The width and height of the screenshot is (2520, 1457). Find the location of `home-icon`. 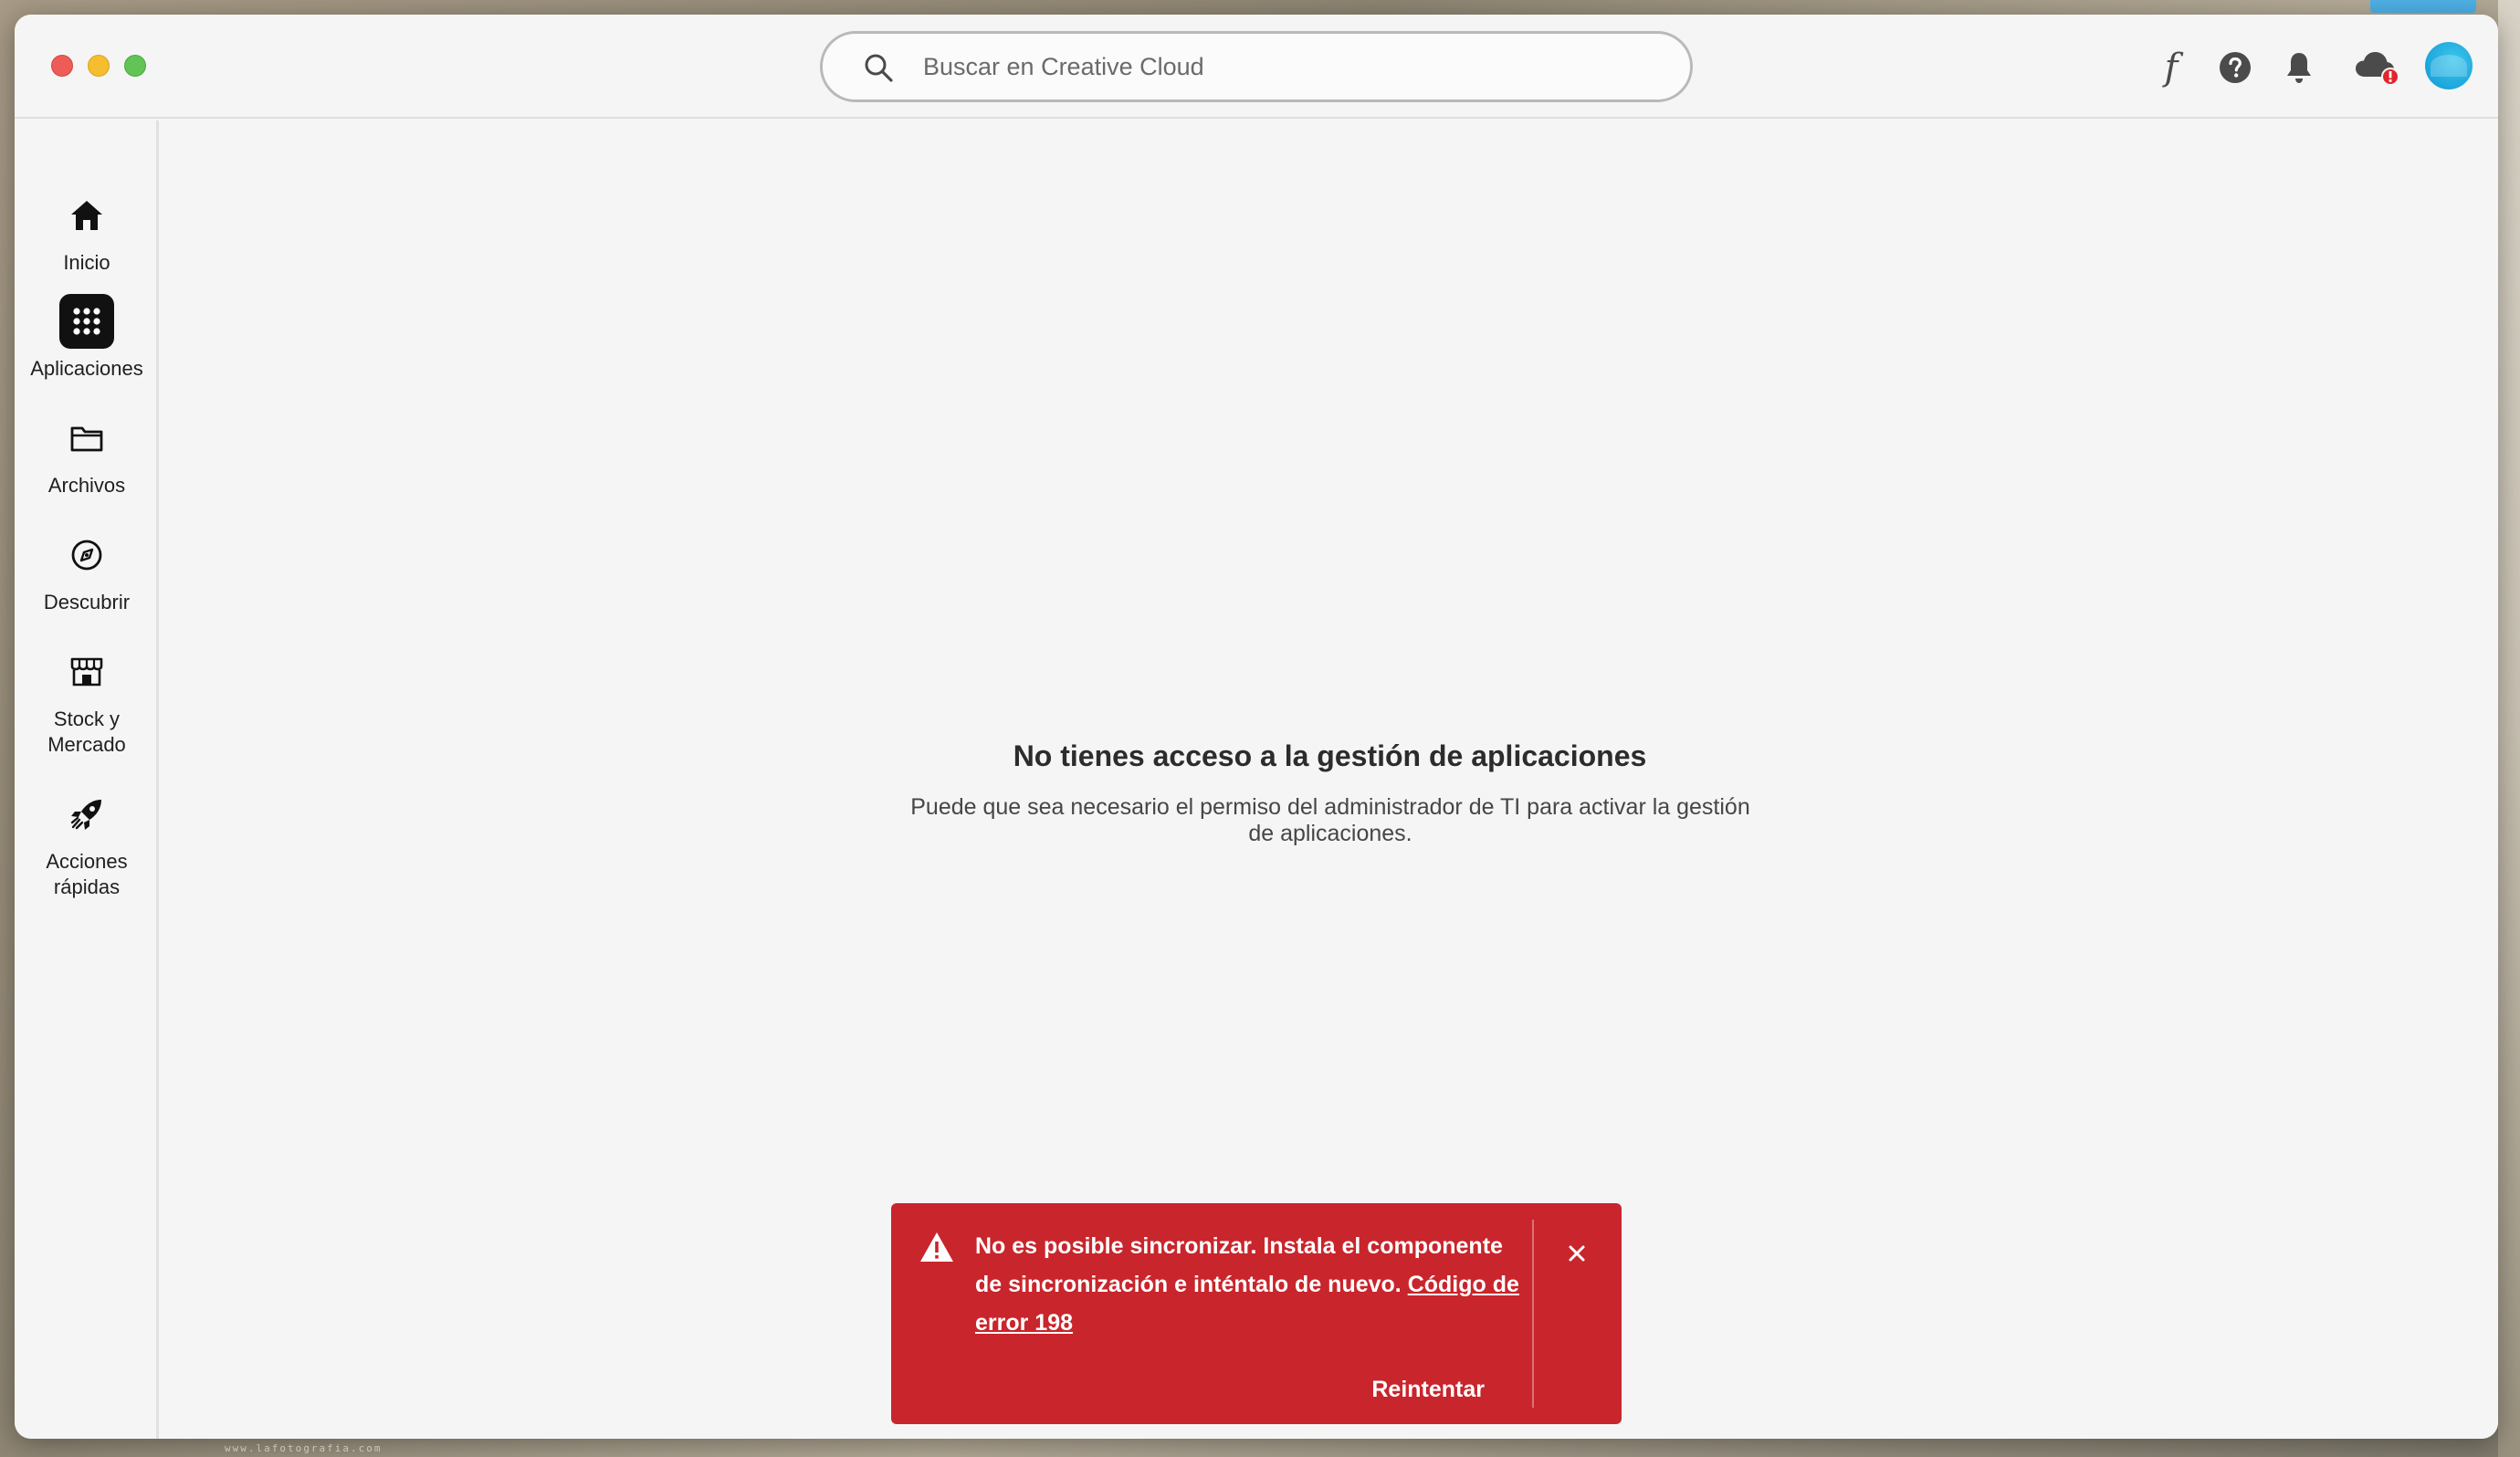

home-icon is located at coordinates (86, 216).